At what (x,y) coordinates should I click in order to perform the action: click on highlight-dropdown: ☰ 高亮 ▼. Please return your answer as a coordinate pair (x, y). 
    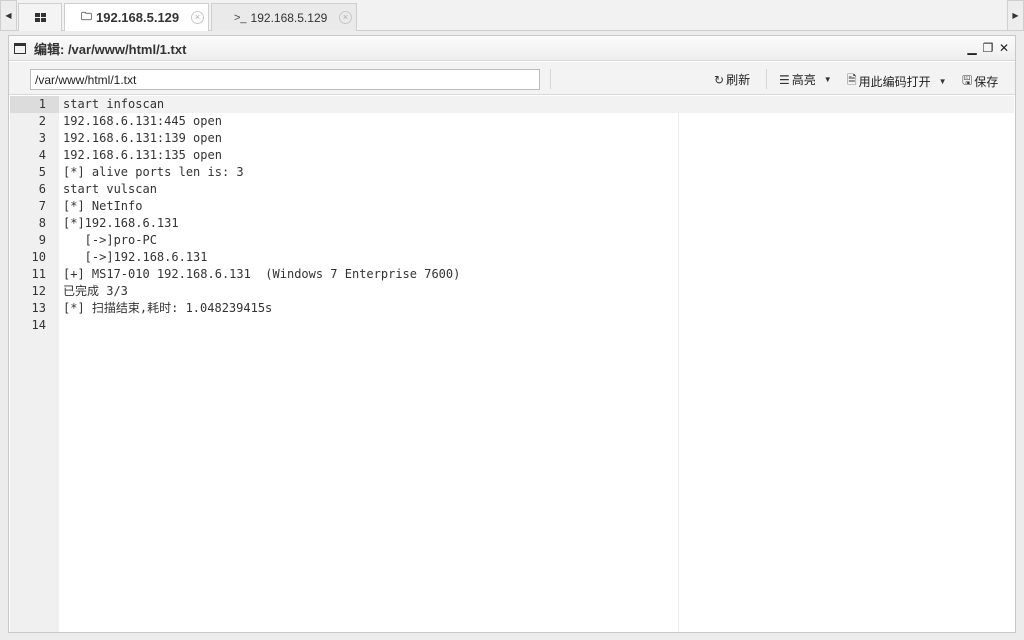
    Looking at the image, I should click on (805, 79).